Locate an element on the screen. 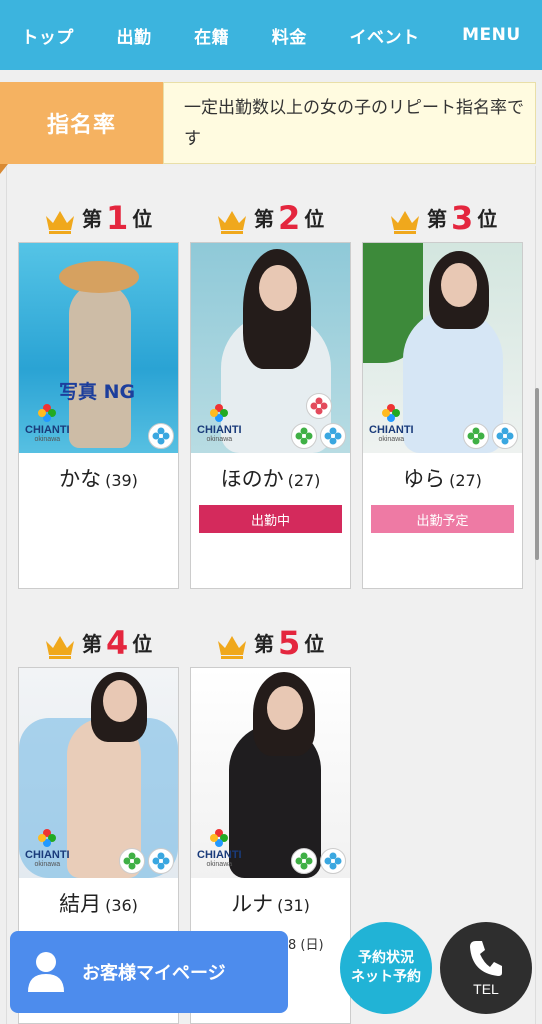  cast-card-2: CHIANTI okinawa ほのか (27) 出勤中 is located at coordinates (270, 415).